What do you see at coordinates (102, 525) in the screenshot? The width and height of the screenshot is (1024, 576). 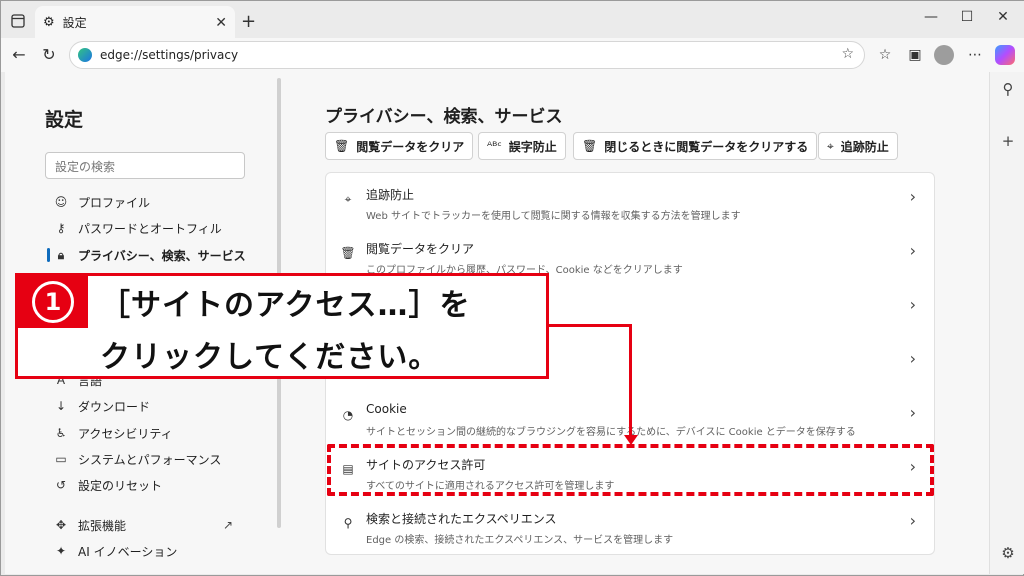 I see `sidebar-item-label: 拡張機能` at bounding box center [102, 525].